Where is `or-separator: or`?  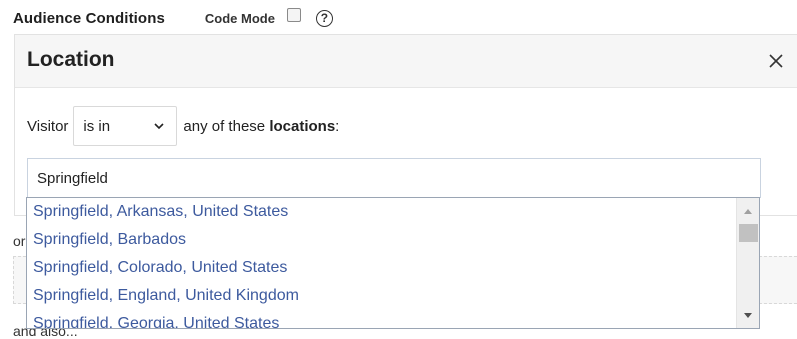 or-separator: or is located at coordinates (19, 241).